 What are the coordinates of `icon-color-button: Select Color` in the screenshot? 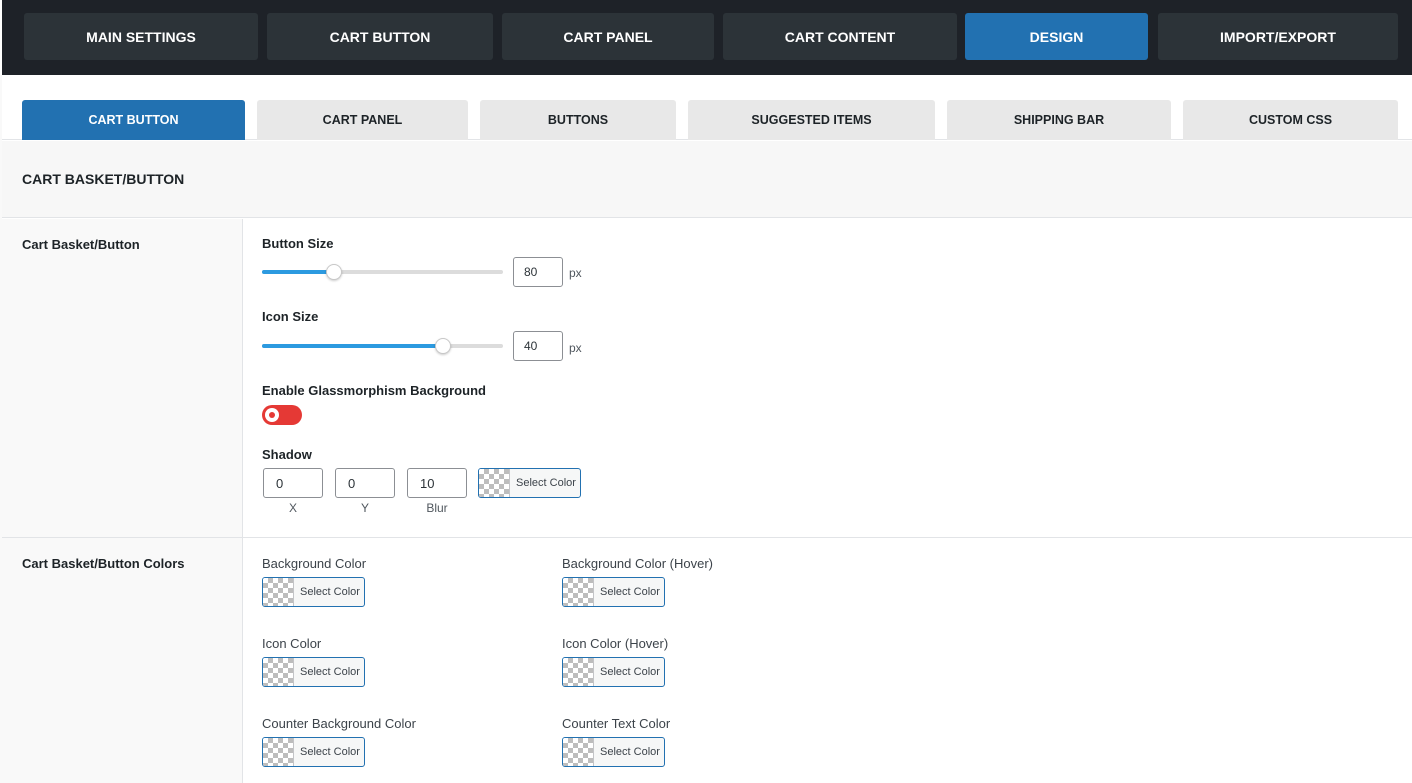 It's located at (313, 672).